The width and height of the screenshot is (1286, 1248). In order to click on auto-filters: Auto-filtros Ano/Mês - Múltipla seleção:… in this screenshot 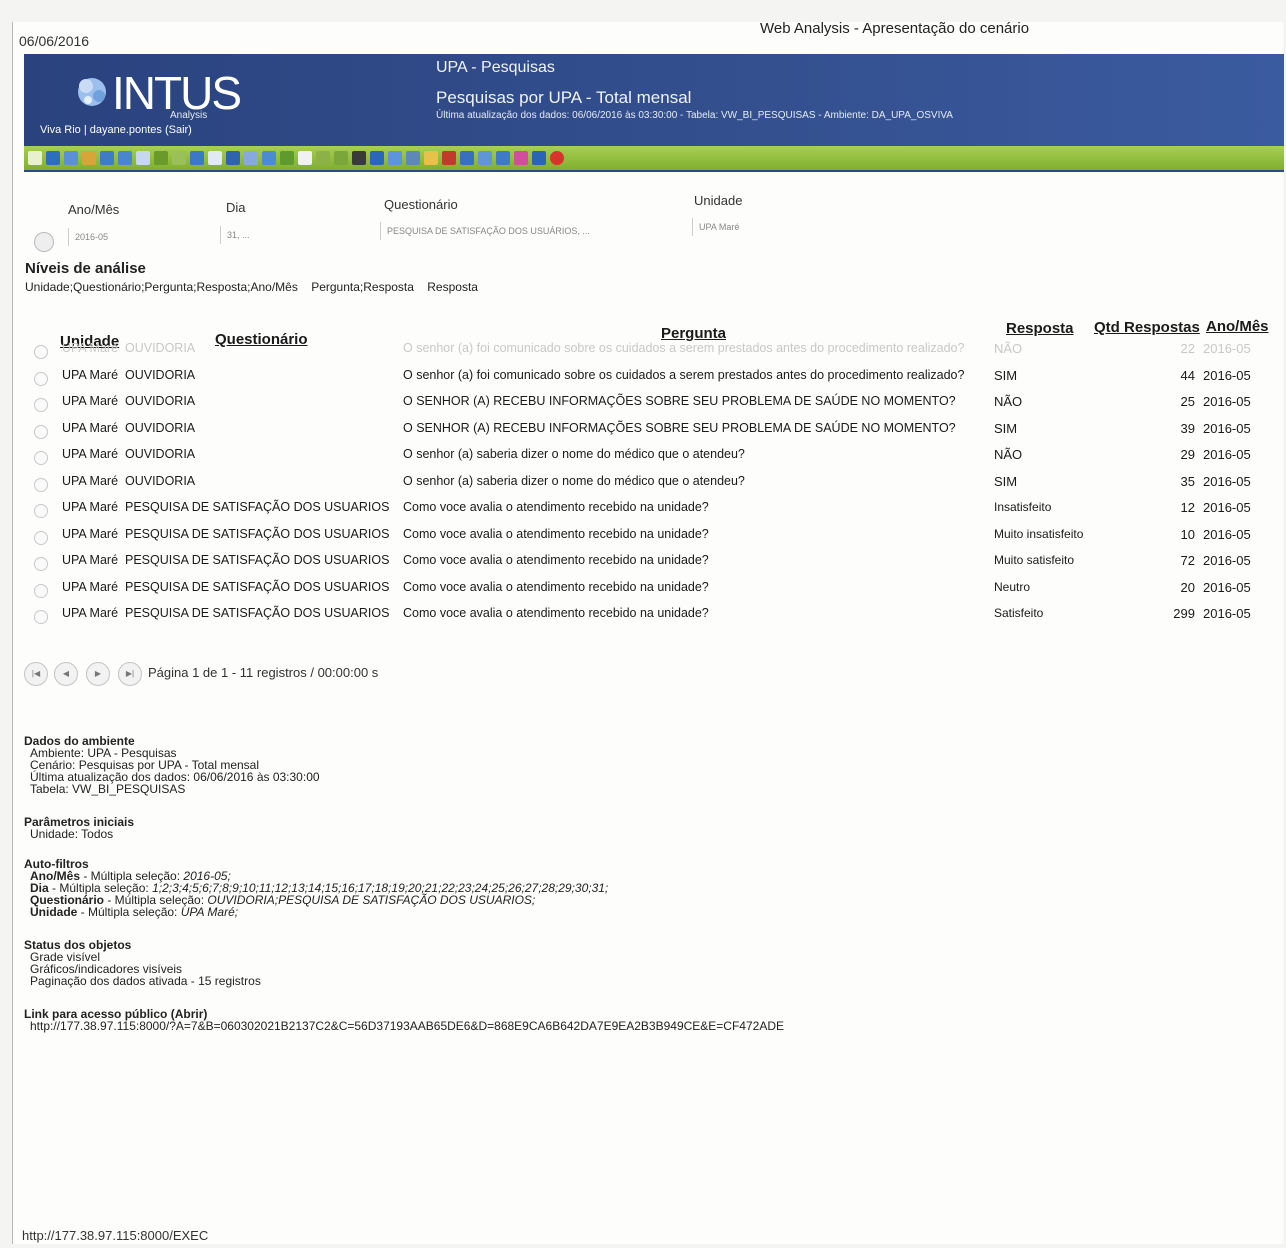, I will do `click(316, 888)`.